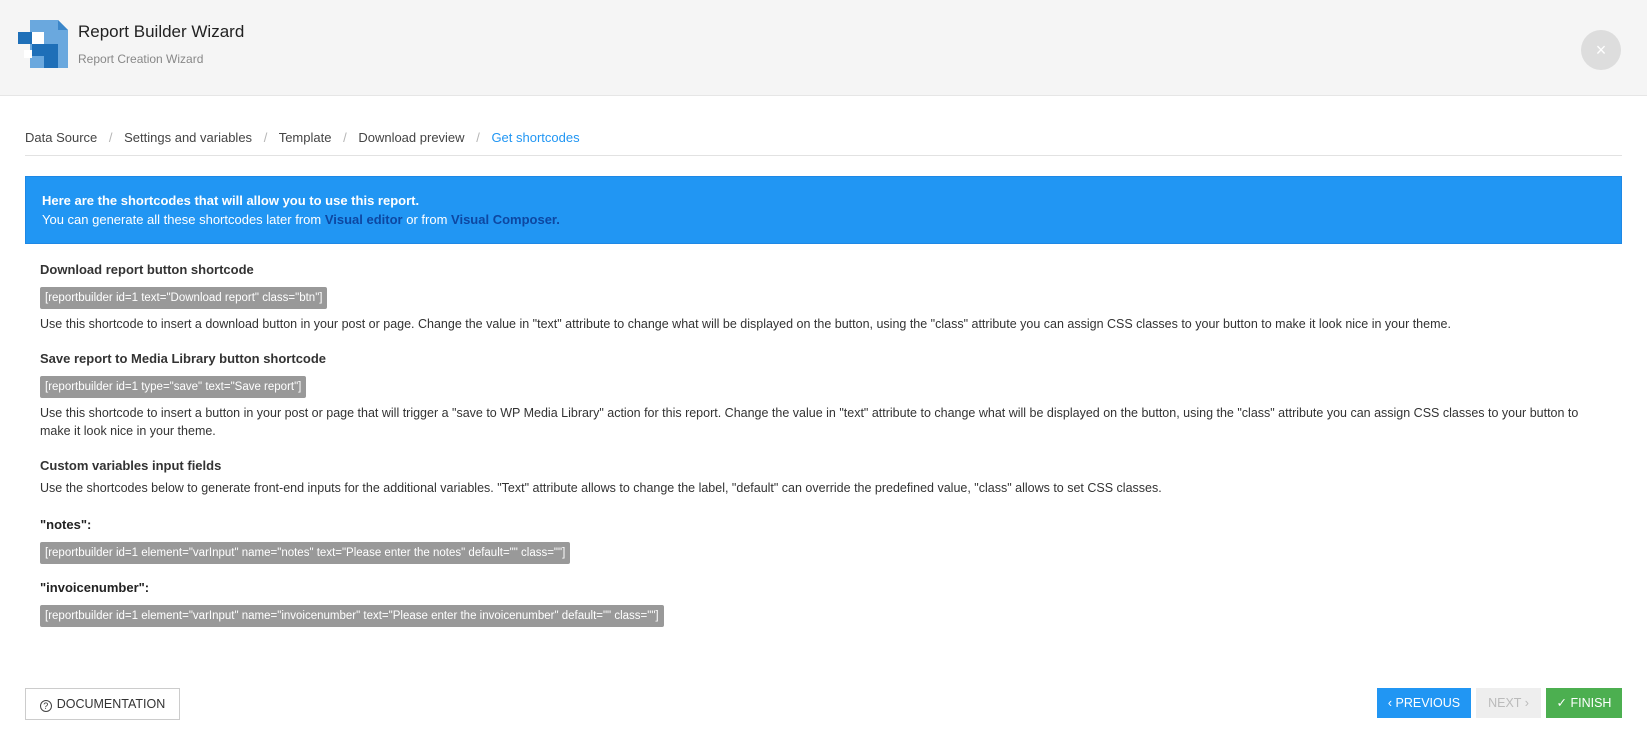  I want to click on documentation-button: ? DOCUMENTATION, so click(102, 704).